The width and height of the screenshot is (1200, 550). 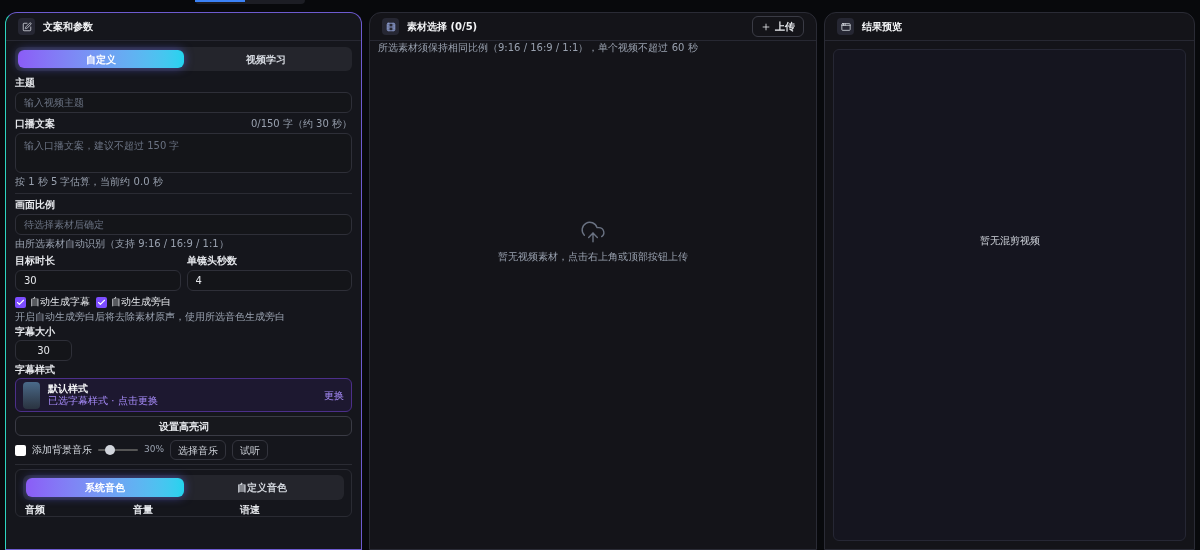 I want to click on hint-text: 由所选素材自动识别（支持 9:16 / 16:9 / 1:1）, so click(x=122, y=244).